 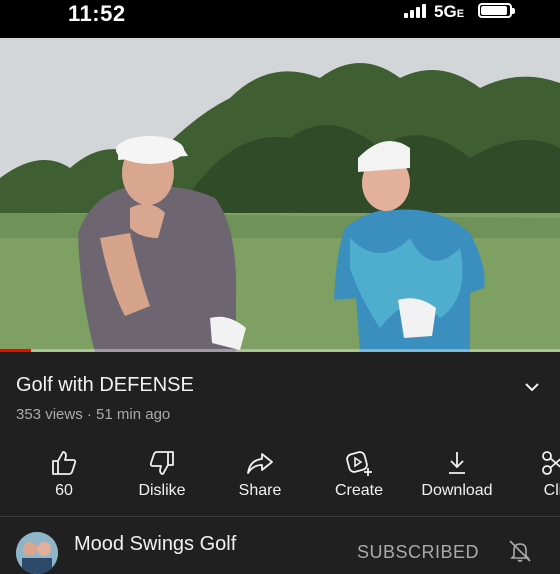 What do you see at coordinates (260, 463) in the screenshot?
I see `share-icon` at bounding box center [260, 463].